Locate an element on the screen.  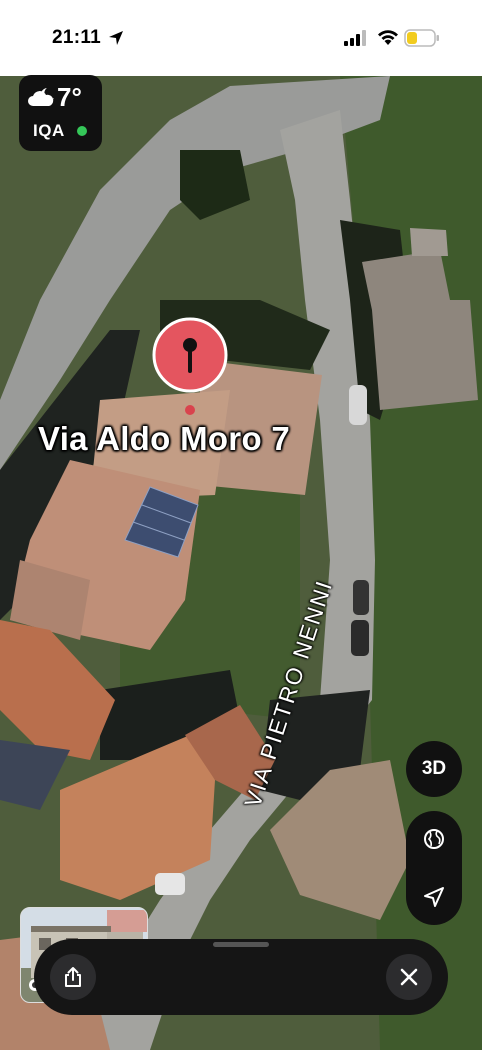
place-label: Via Aldo Moro 7 is located at coordinates (164, 439).